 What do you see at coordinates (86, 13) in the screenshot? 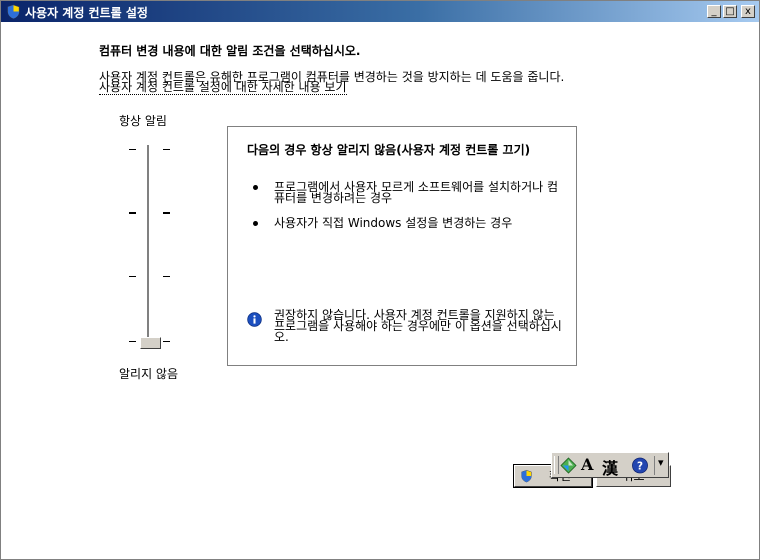
I see `window-title: 사용자 계정 컨트롤 설정` at bounding box center [86, 13].